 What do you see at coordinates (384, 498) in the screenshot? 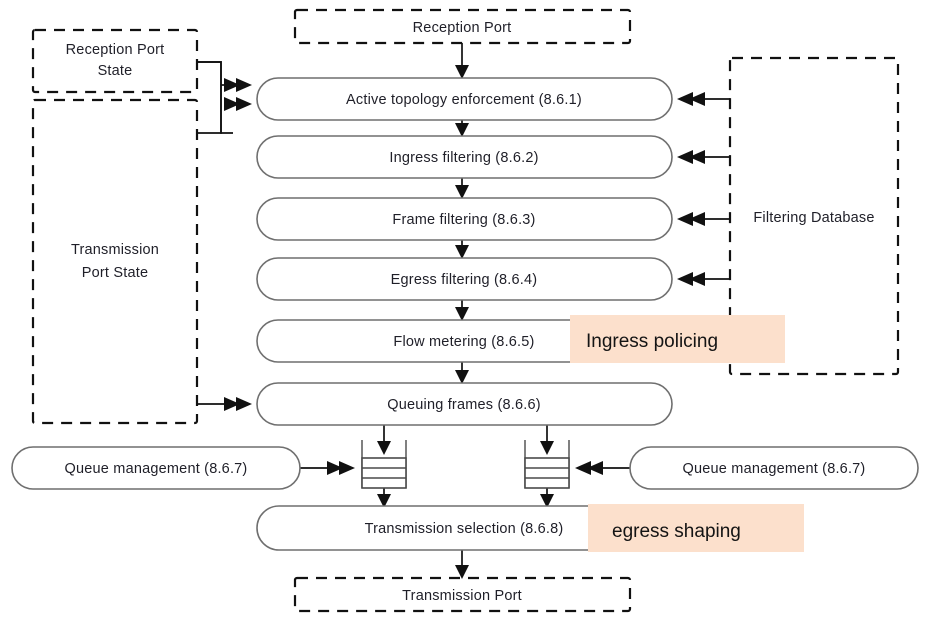
I see `connector-queue-left-to-transmission-selection` at bounding box center [384, 498].